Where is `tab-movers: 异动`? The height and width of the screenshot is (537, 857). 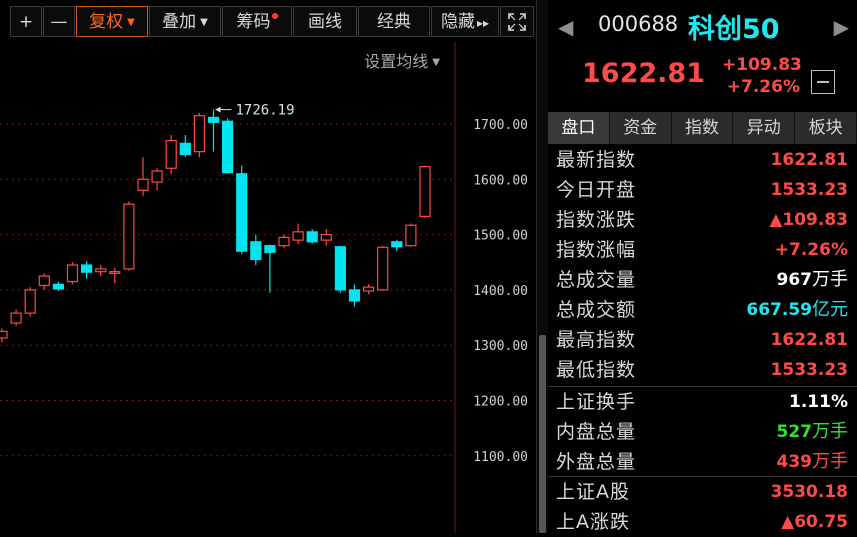 tab-movers: 异动 is located at coordinates (764, 128).